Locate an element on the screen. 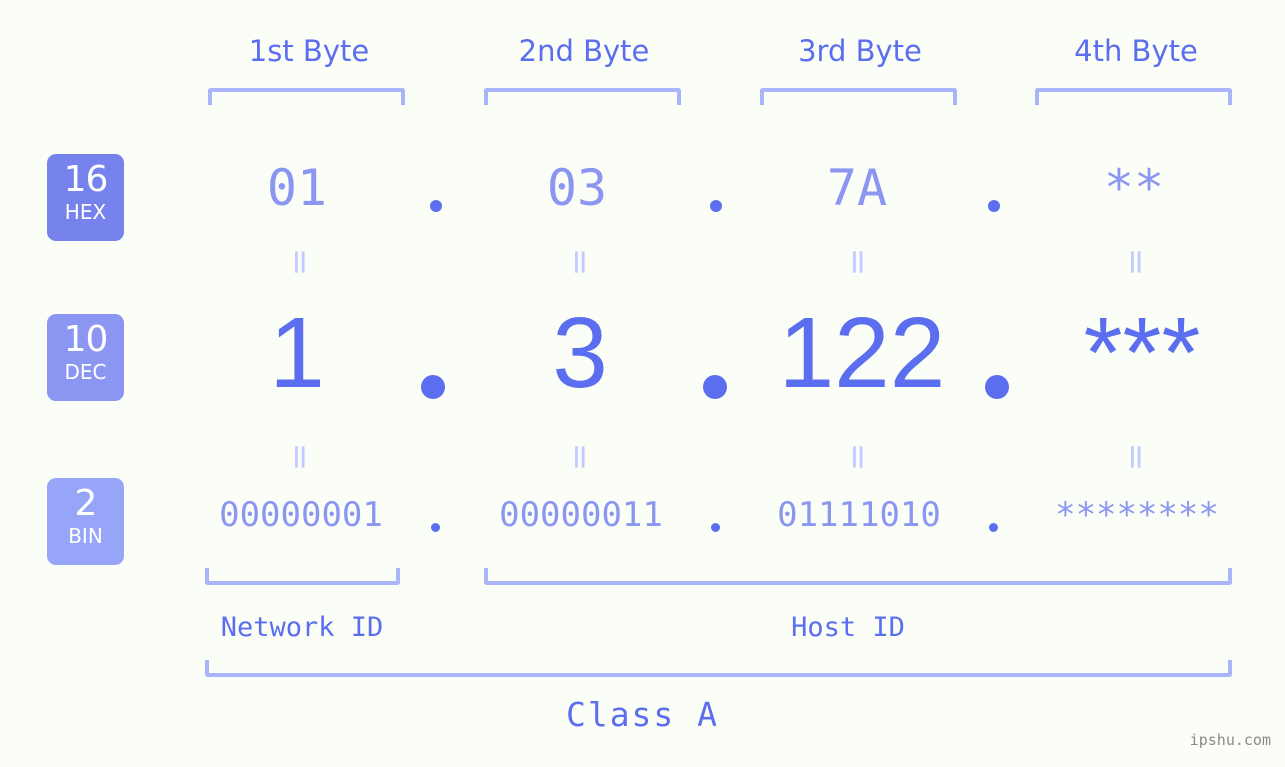 The image size is (1285, 767). class-bracket is located at coordinates (718, 668).